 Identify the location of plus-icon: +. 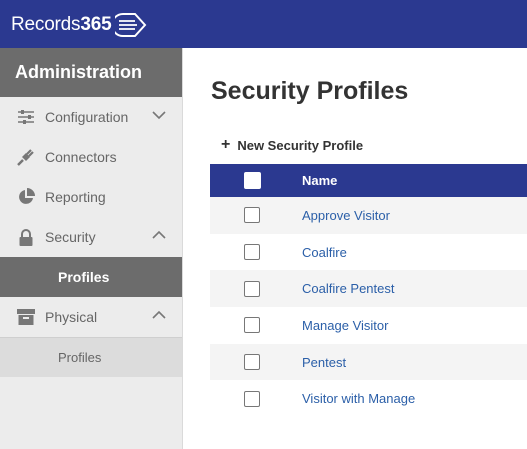
(226, 144).